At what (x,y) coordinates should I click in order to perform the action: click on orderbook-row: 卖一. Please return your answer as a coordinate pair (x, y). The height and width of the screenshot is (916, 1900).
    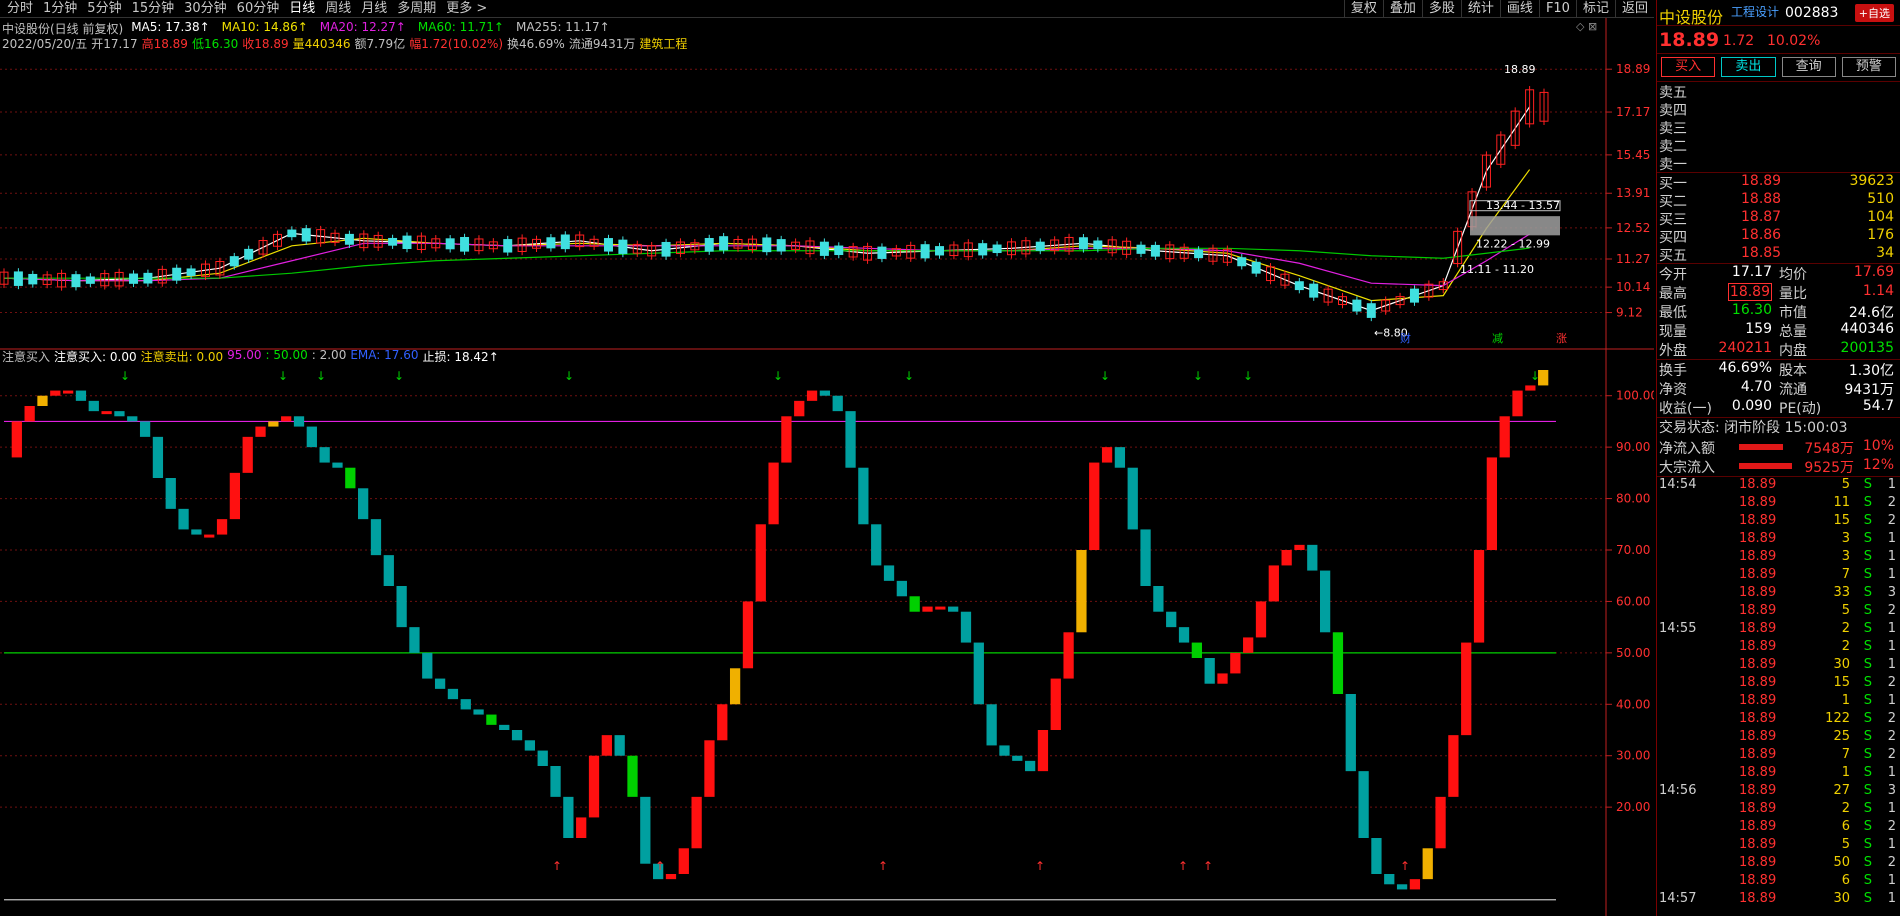
    Looking at the image, I should click on (1778, 163).